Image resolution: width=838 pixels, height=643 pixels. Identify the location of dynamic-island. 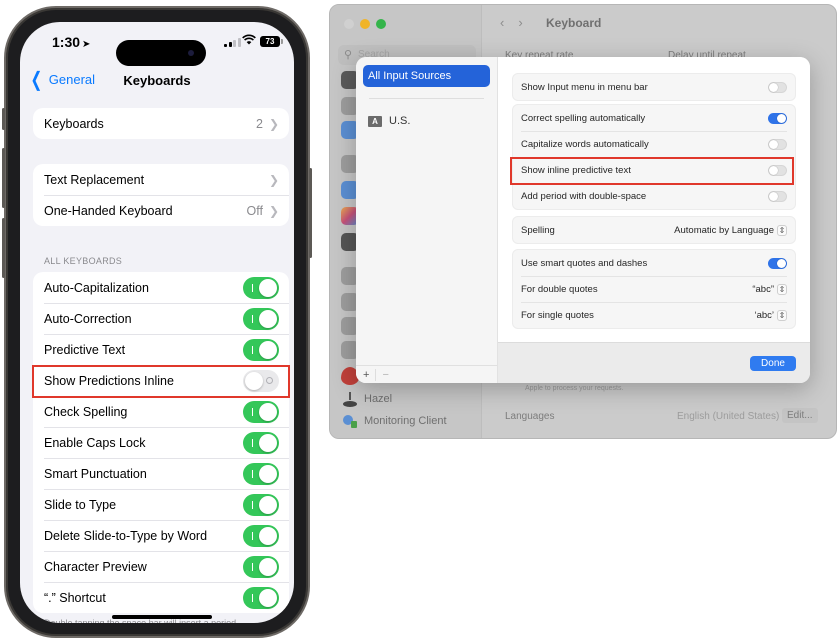
(161, 53).